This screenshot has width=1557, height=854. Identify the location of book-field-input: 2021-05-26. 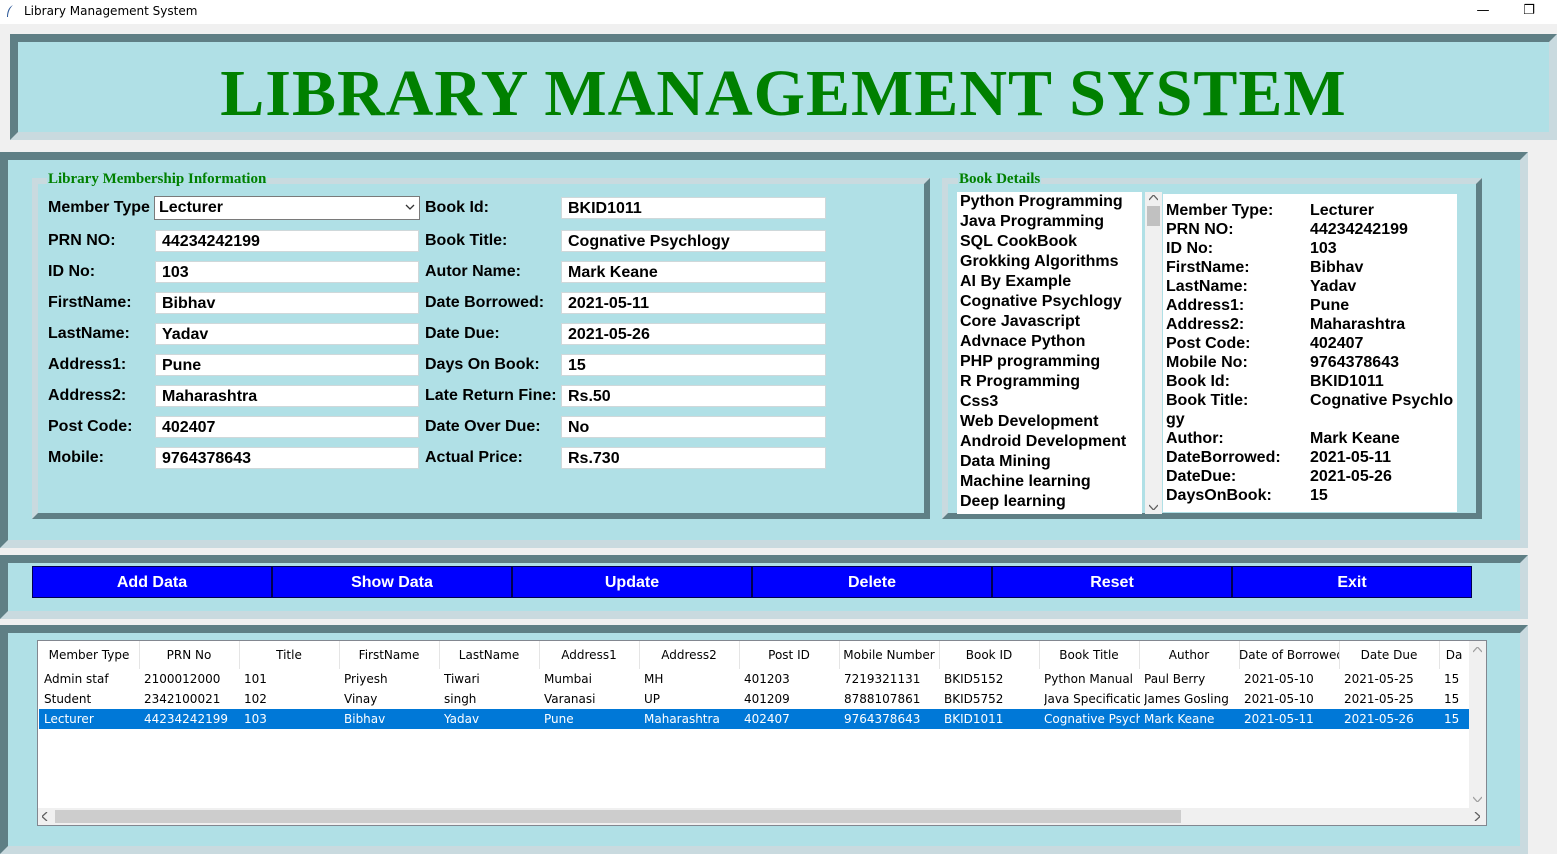
(693, 334).